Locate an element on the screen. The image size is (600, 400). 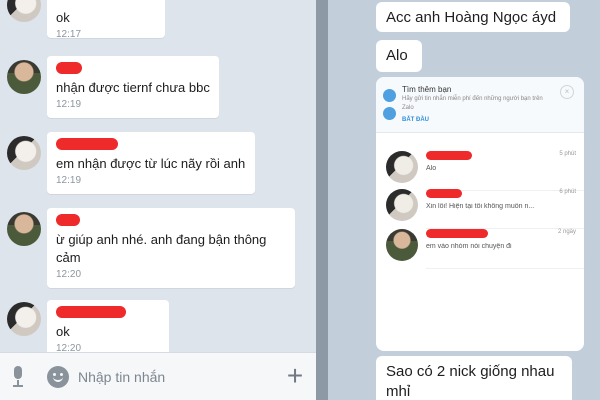
add-icon: + is located at coordinates (295, 376).